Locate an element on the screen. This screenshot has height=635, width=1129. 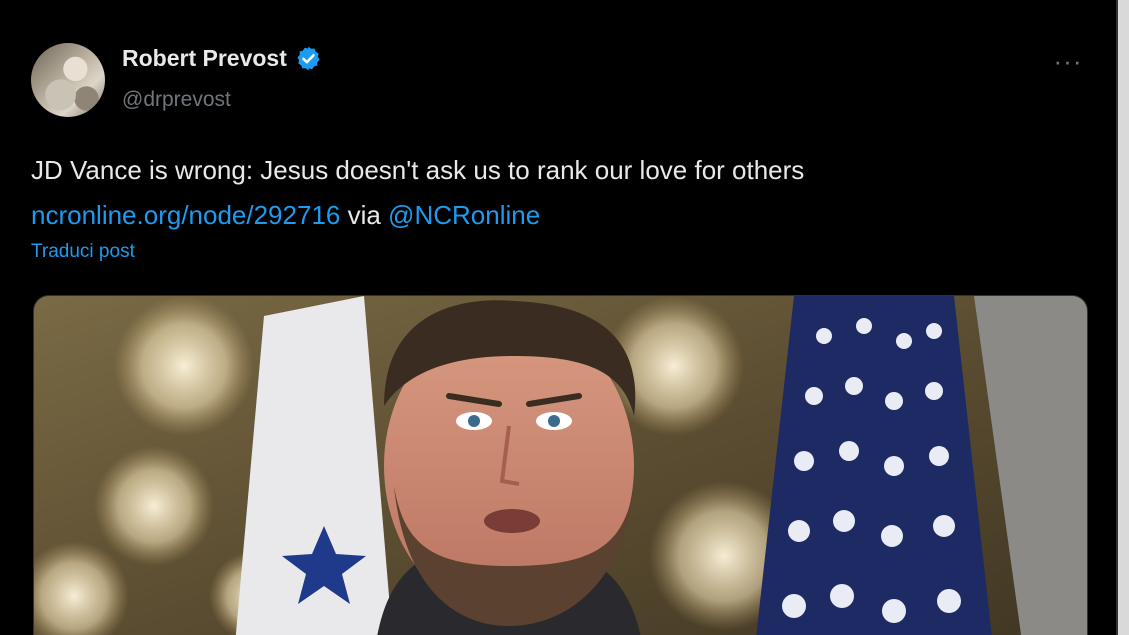
more-options-icon: ··· is located at coordinates (1068, 61).